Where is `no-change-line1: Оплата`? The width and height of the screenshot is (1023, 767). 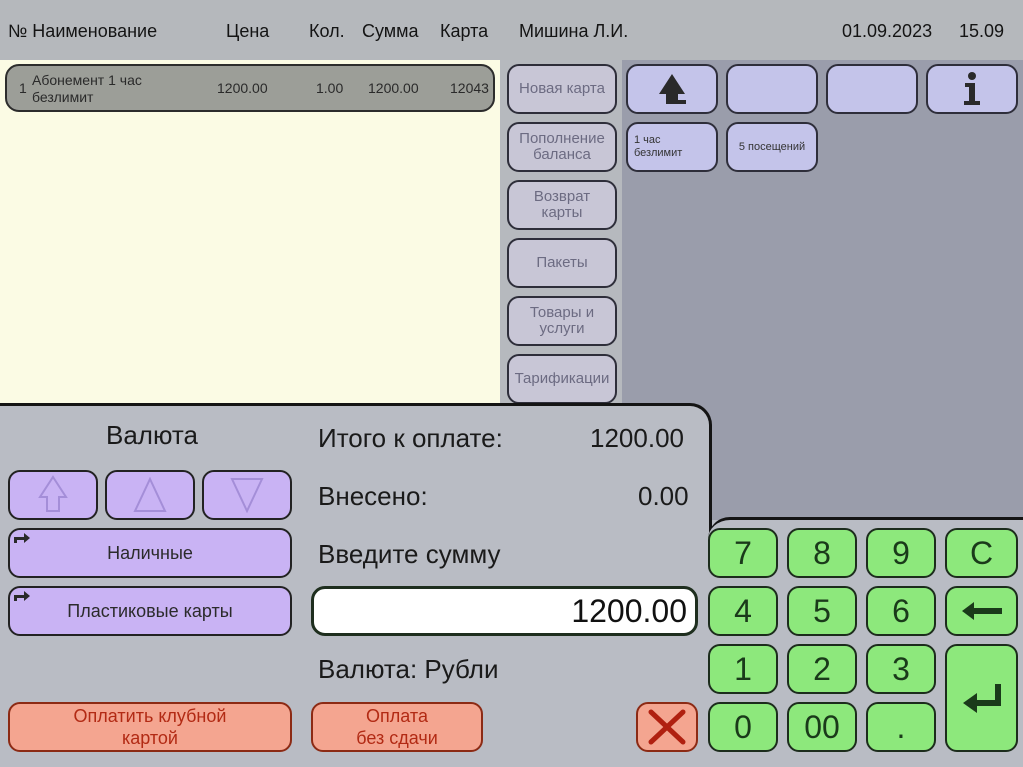
no-change-line1: Оплата is located at coordinates (397, 716).